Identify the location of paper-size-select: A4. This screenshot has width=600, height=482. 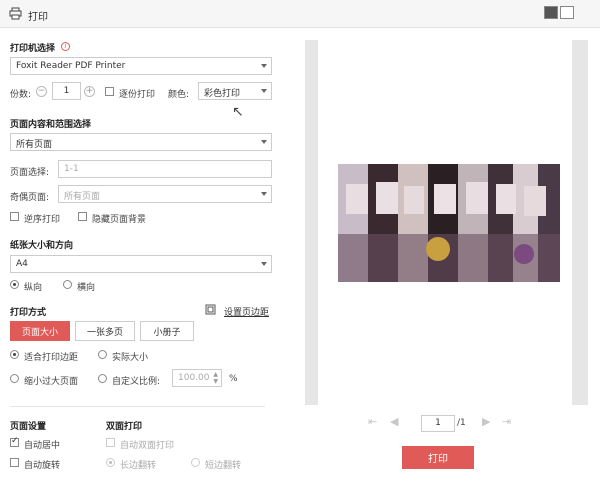
(141, 264).